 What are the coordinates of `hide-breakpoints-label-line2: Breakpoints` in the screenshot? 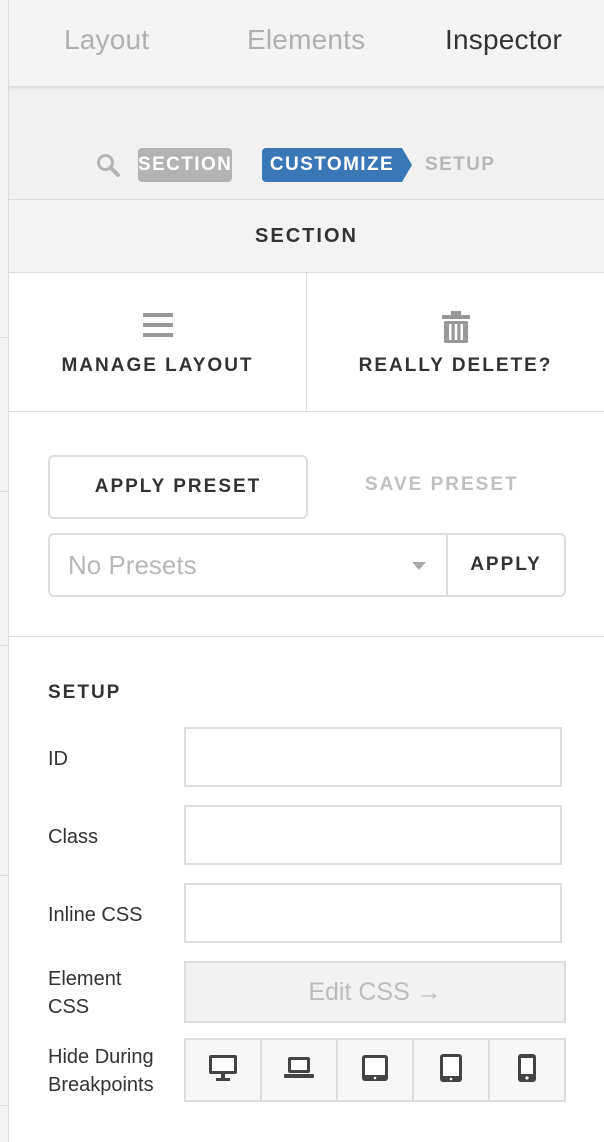 It's located at (101, 1085).